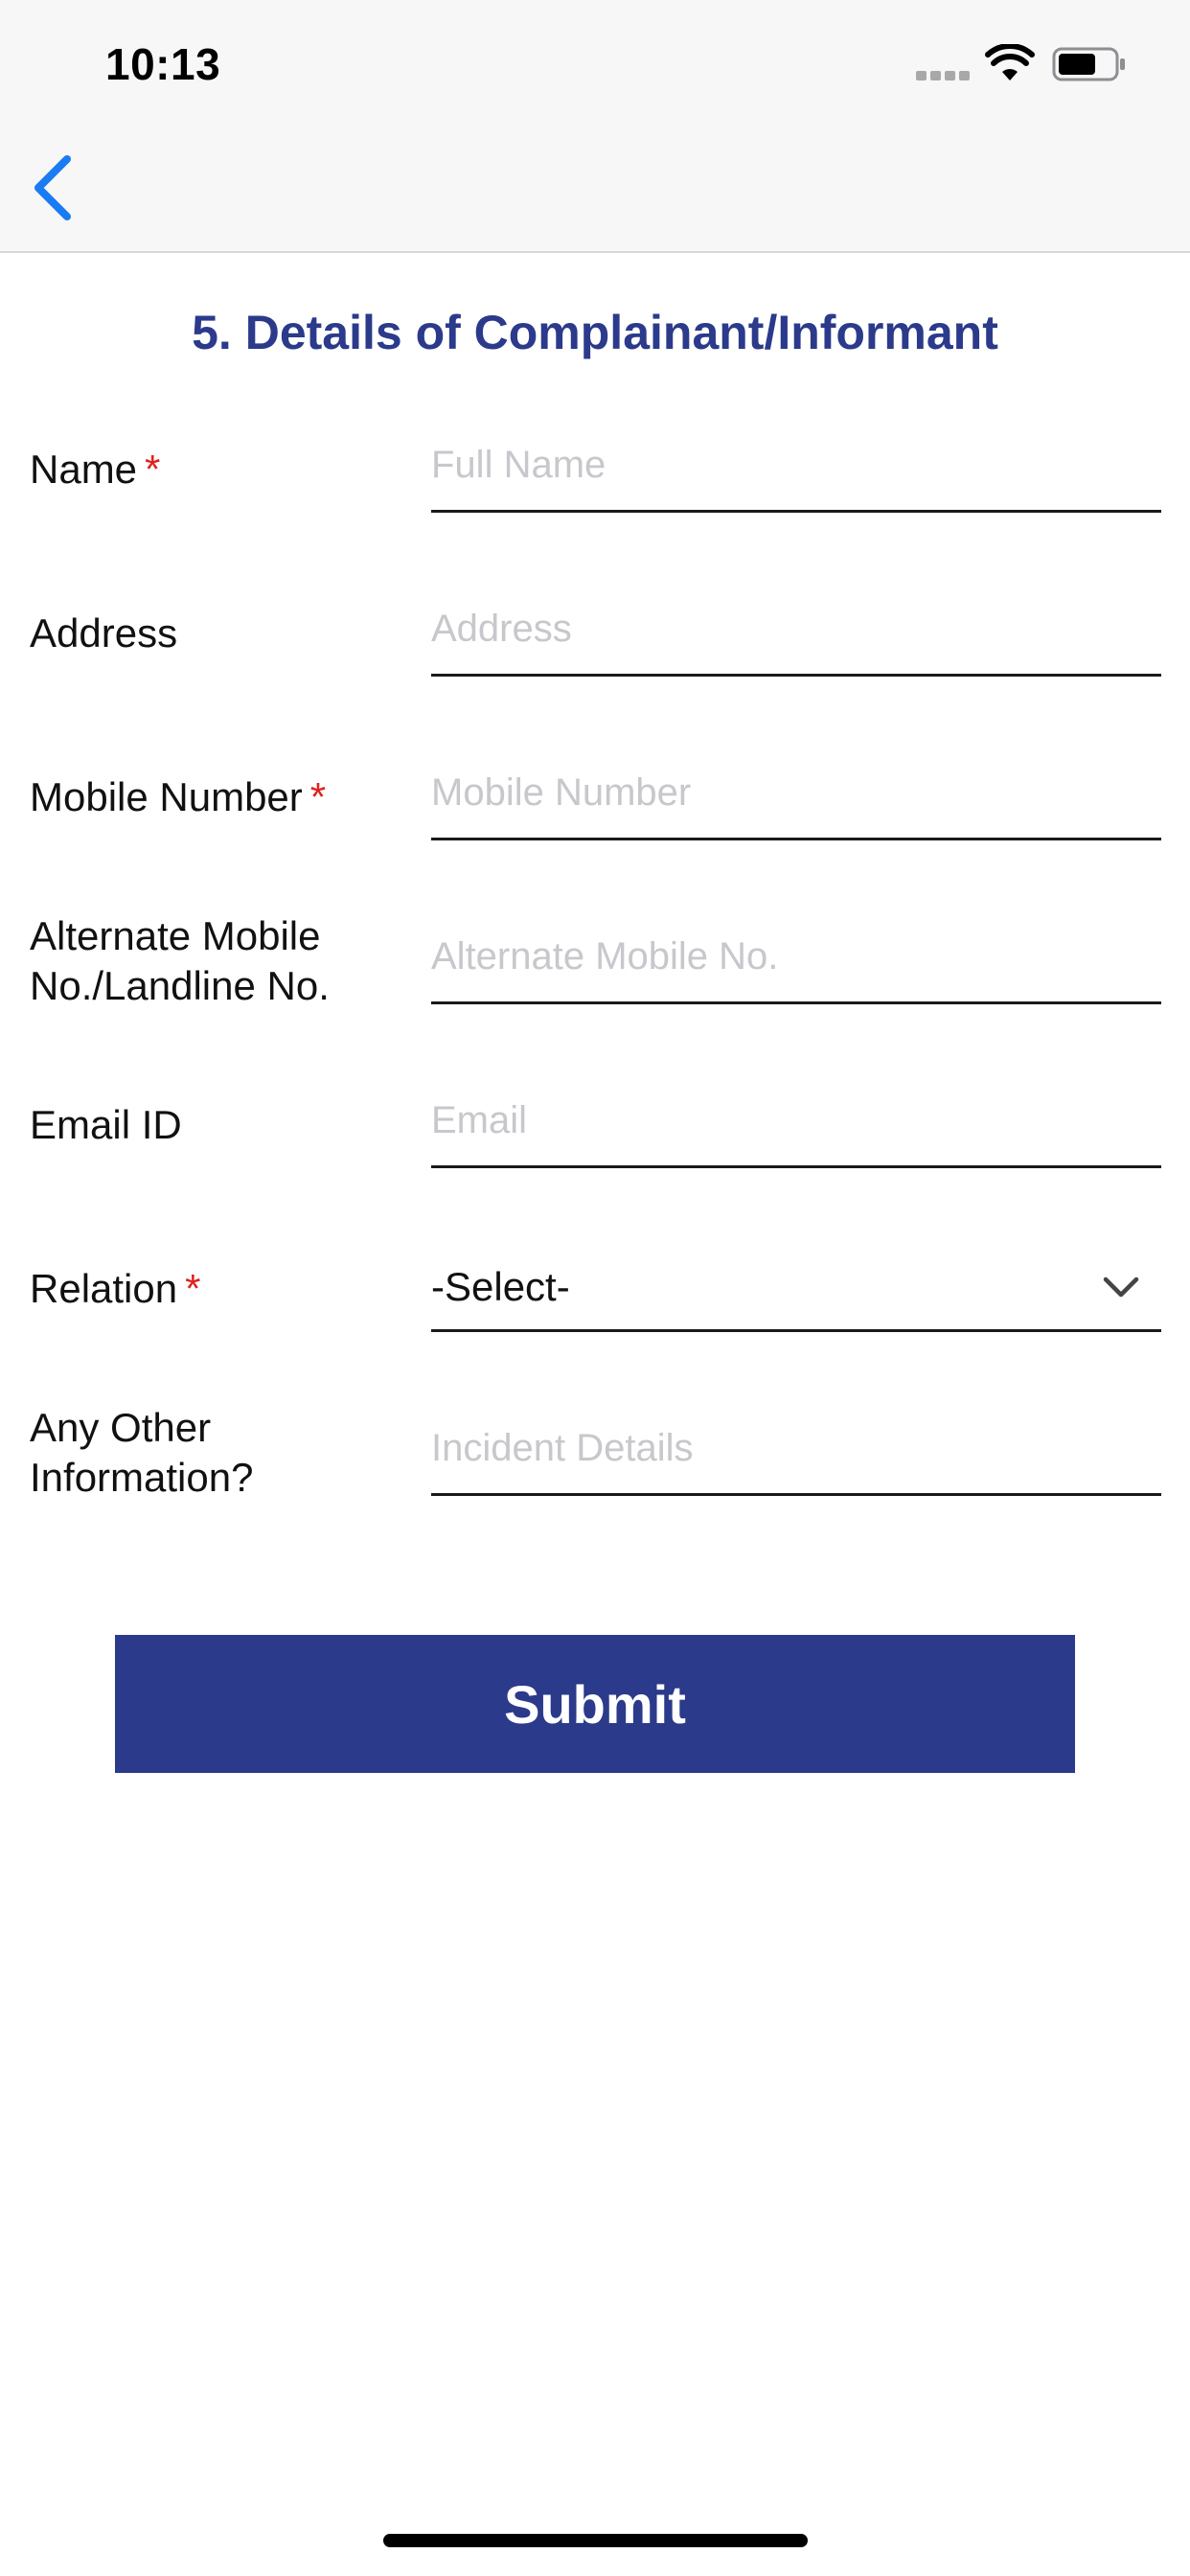 The height and width of the screenshot is (2576, 1190). I want to click on mobile-field-row: Mobile Number *, so click(595, 821).